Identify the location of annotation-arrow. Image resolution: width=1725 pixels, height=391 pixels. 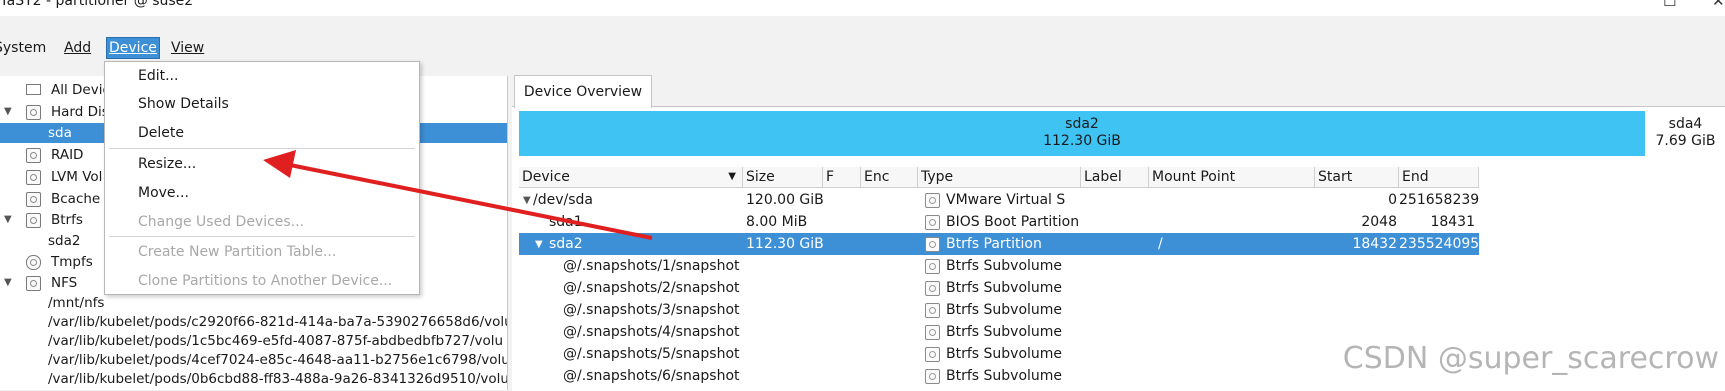
(458, 195).